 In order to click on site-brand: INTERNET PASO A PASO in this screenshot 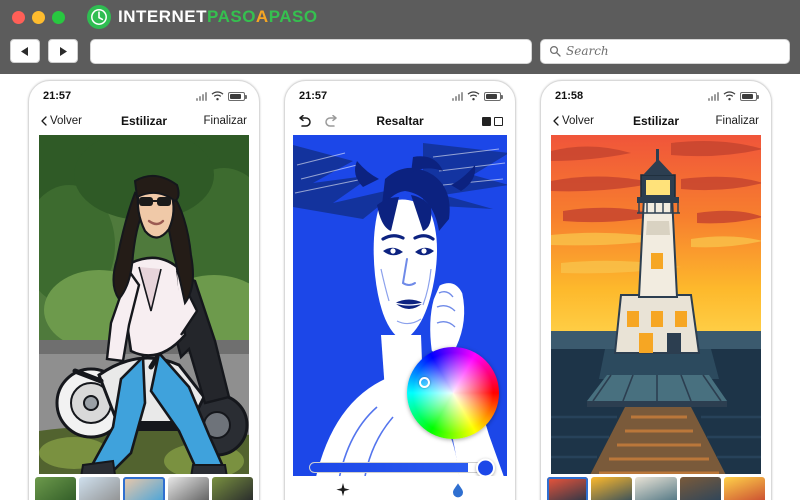, I will do `click(202, 17)`.